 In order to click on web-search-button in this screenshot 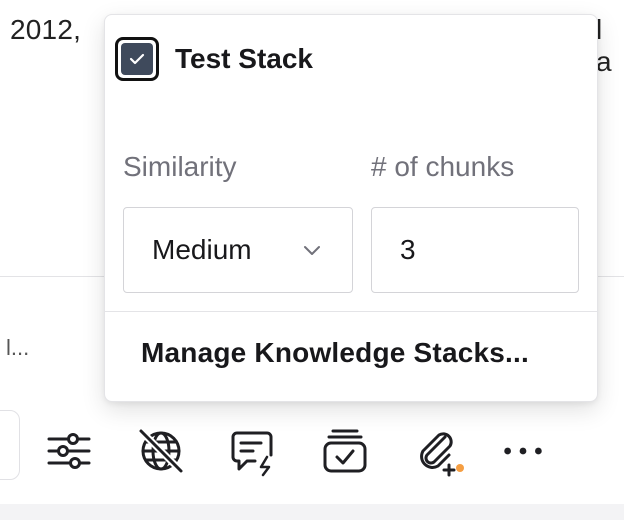, I will do `click(161, 451)`.